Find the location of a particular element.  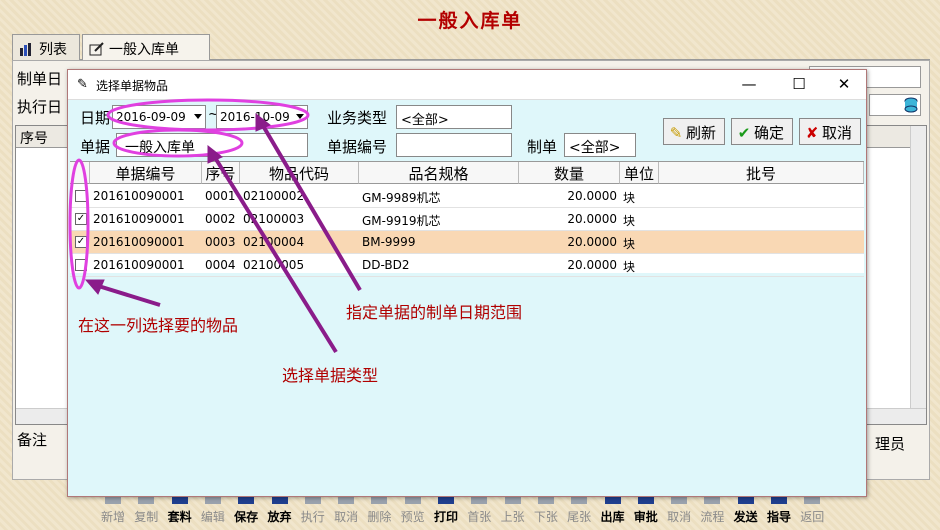

arrow-to-date is located at coordinates (311, 207).